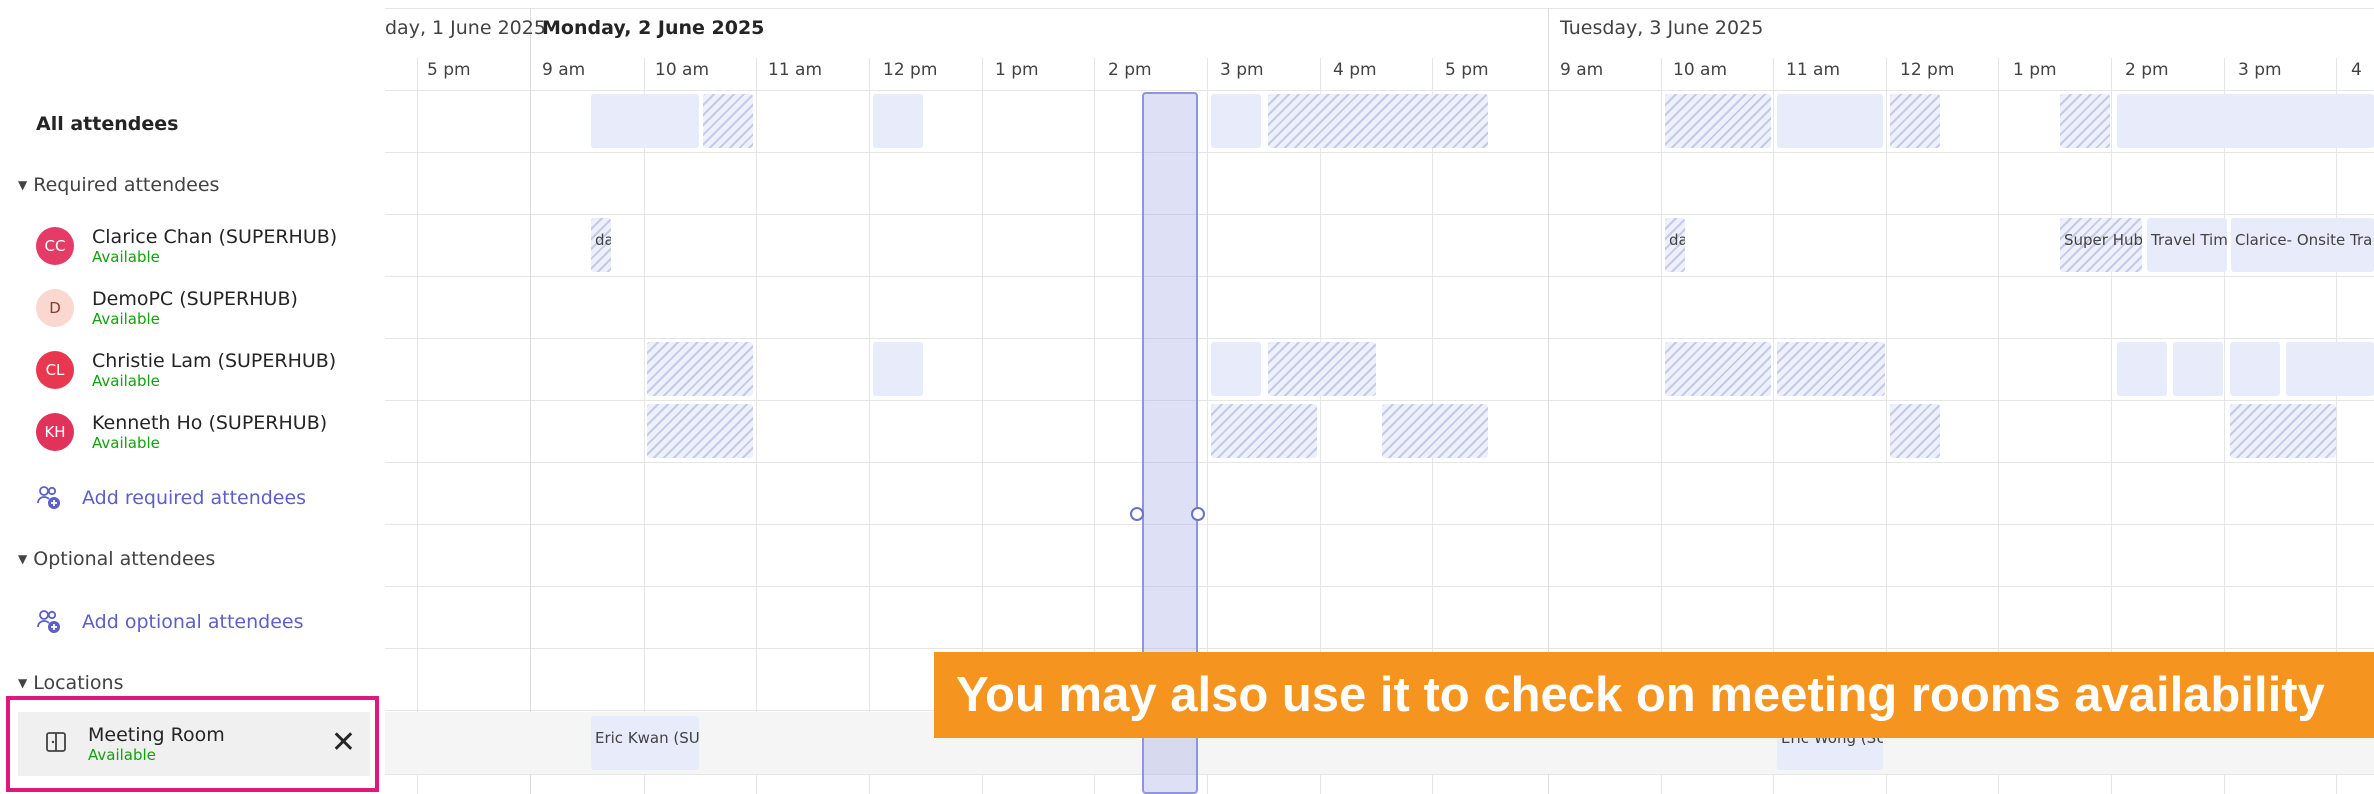 The width and height of the screenshot is (2374, 794). I want to click on room-door-icon, so click(56, 744).